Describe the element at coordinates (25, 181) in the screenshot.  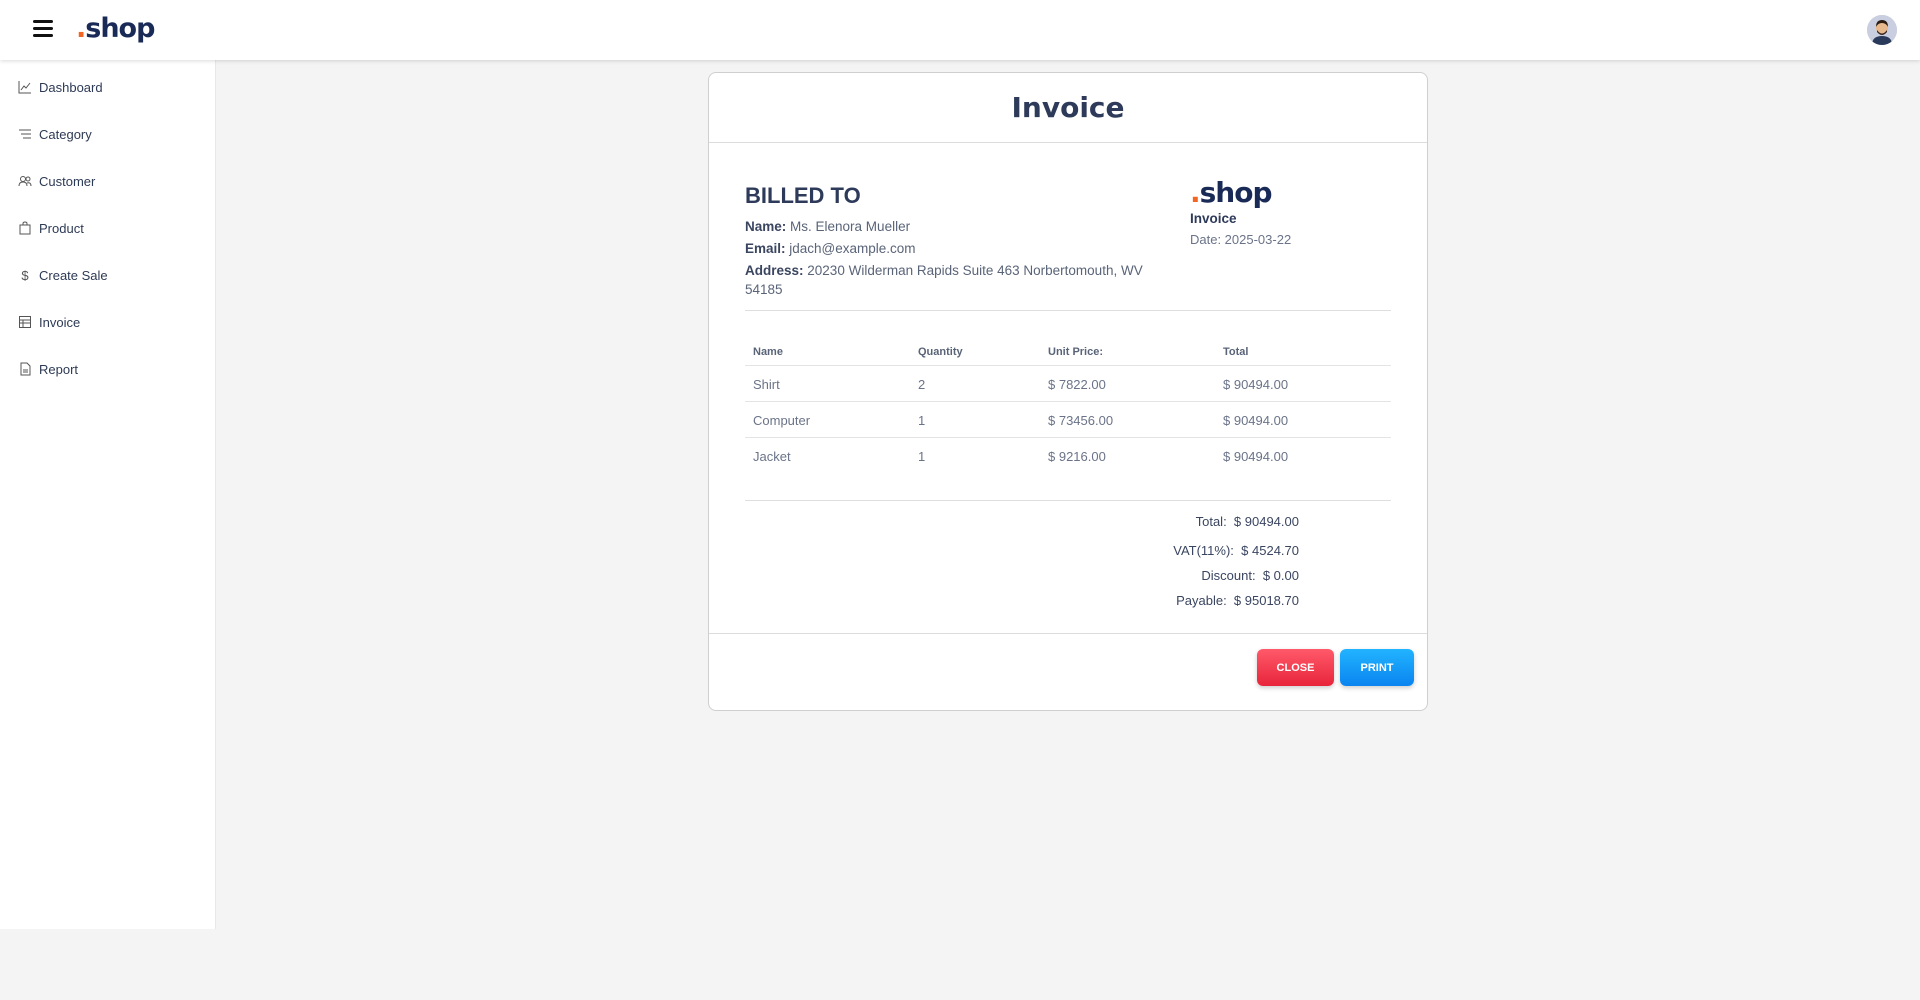
I see `users-icon` at that location.